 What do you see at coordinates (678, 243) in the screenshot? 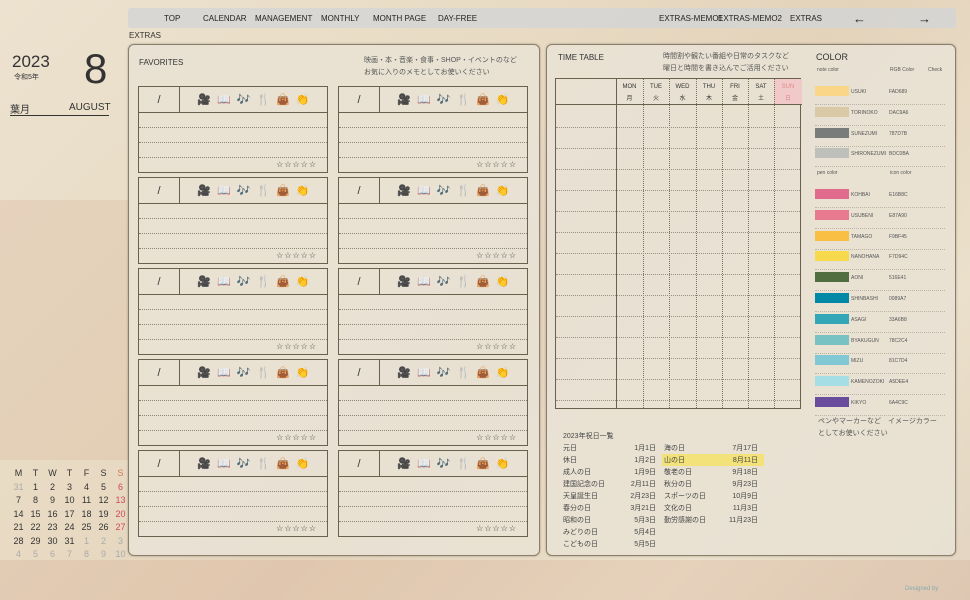
I see `timetable-grid: MON 月 TUE 火 WED 水 THU 木 FRI 金 SAT 土 SUN 日` at bounding box center [678, 243].